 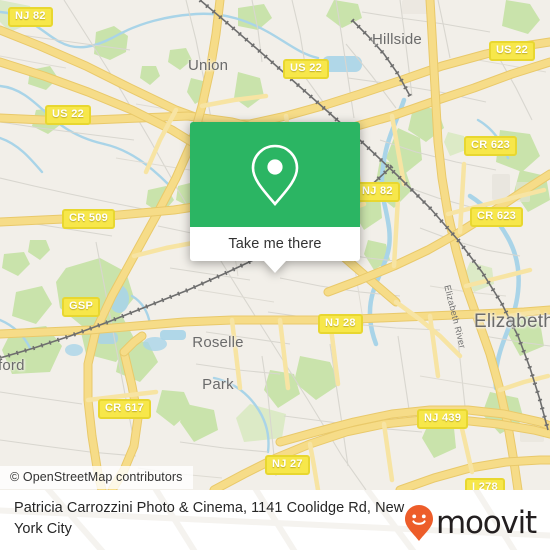 I want to click on popup-header, so click(x=275, y=174).